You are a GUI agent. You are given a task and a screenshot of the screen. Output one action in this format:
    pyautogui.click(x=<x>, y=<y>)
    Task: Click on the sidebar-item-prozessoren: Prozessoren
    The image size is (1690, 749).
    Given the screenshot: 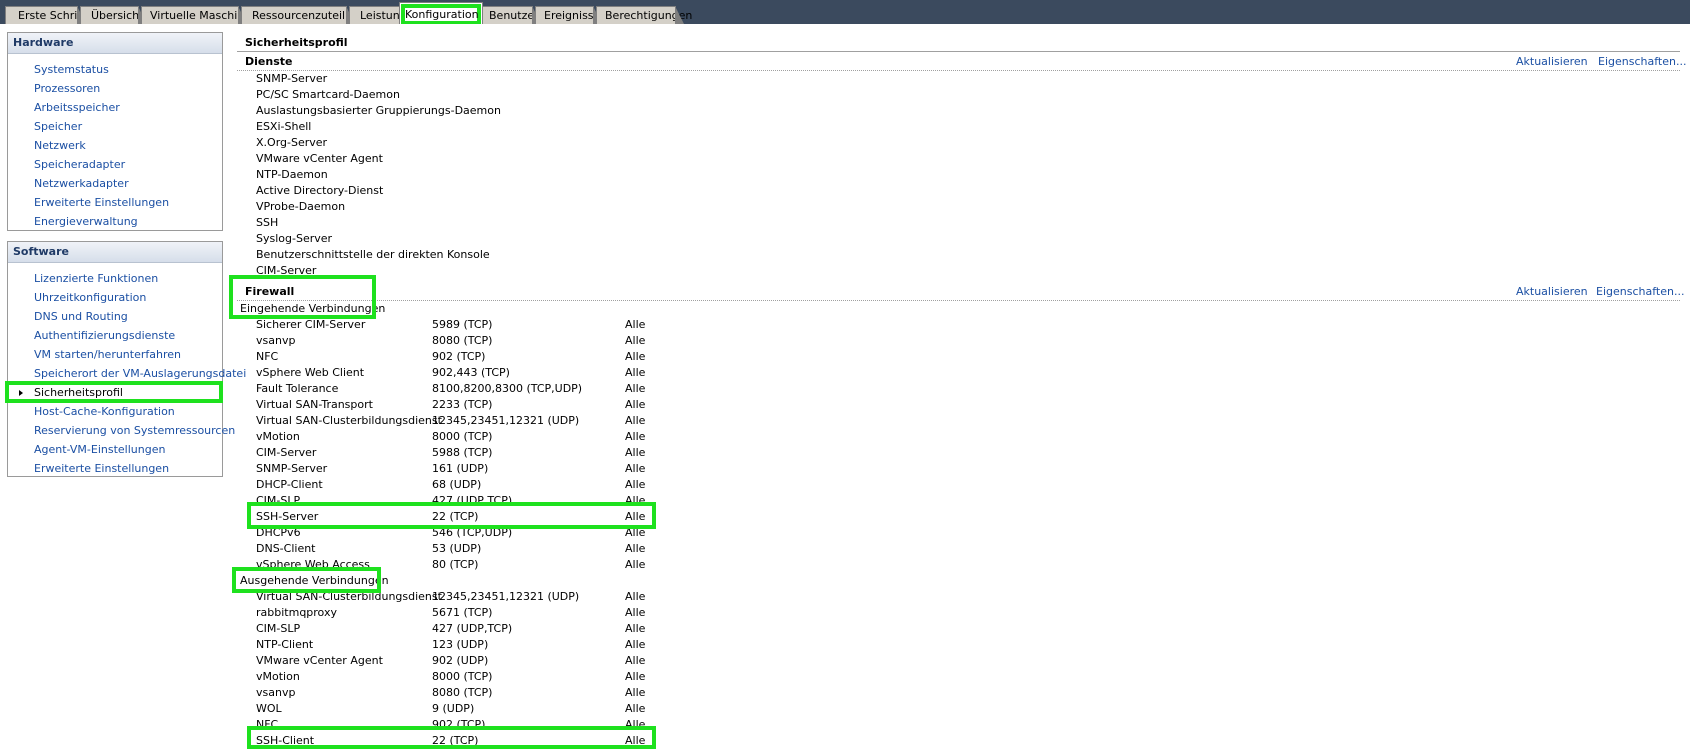 What is the action you would take?
    pyautogui.click(x=115, y=88)
    